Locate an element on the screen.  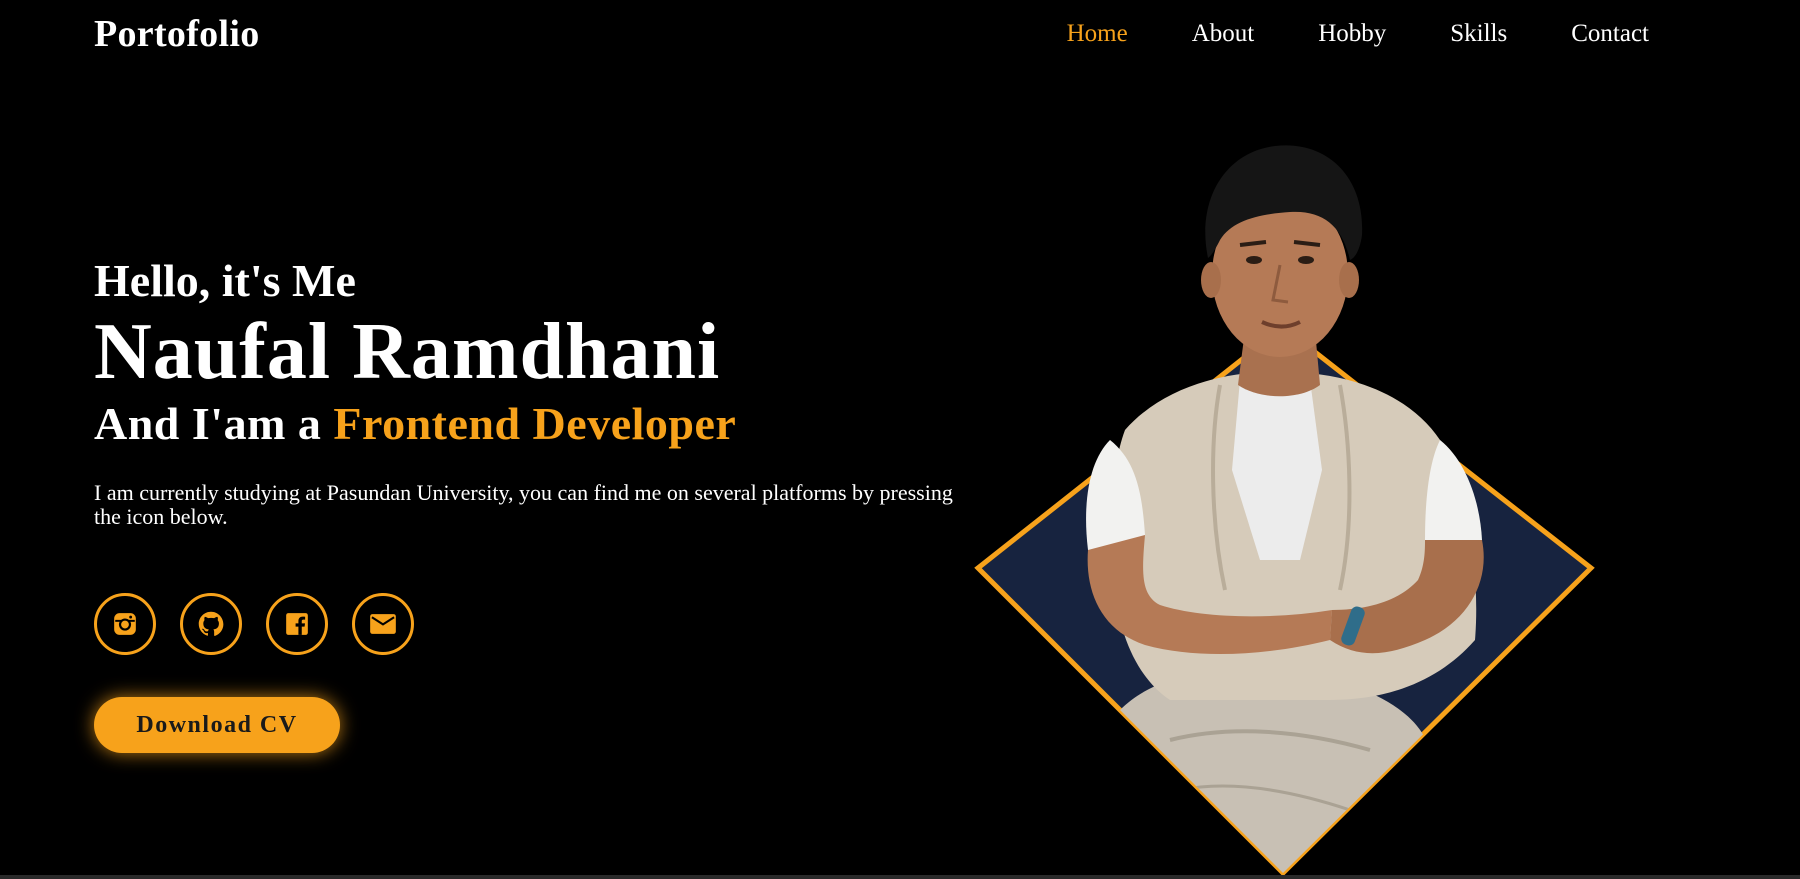
mail-icon is located at coordinates (383, 624).